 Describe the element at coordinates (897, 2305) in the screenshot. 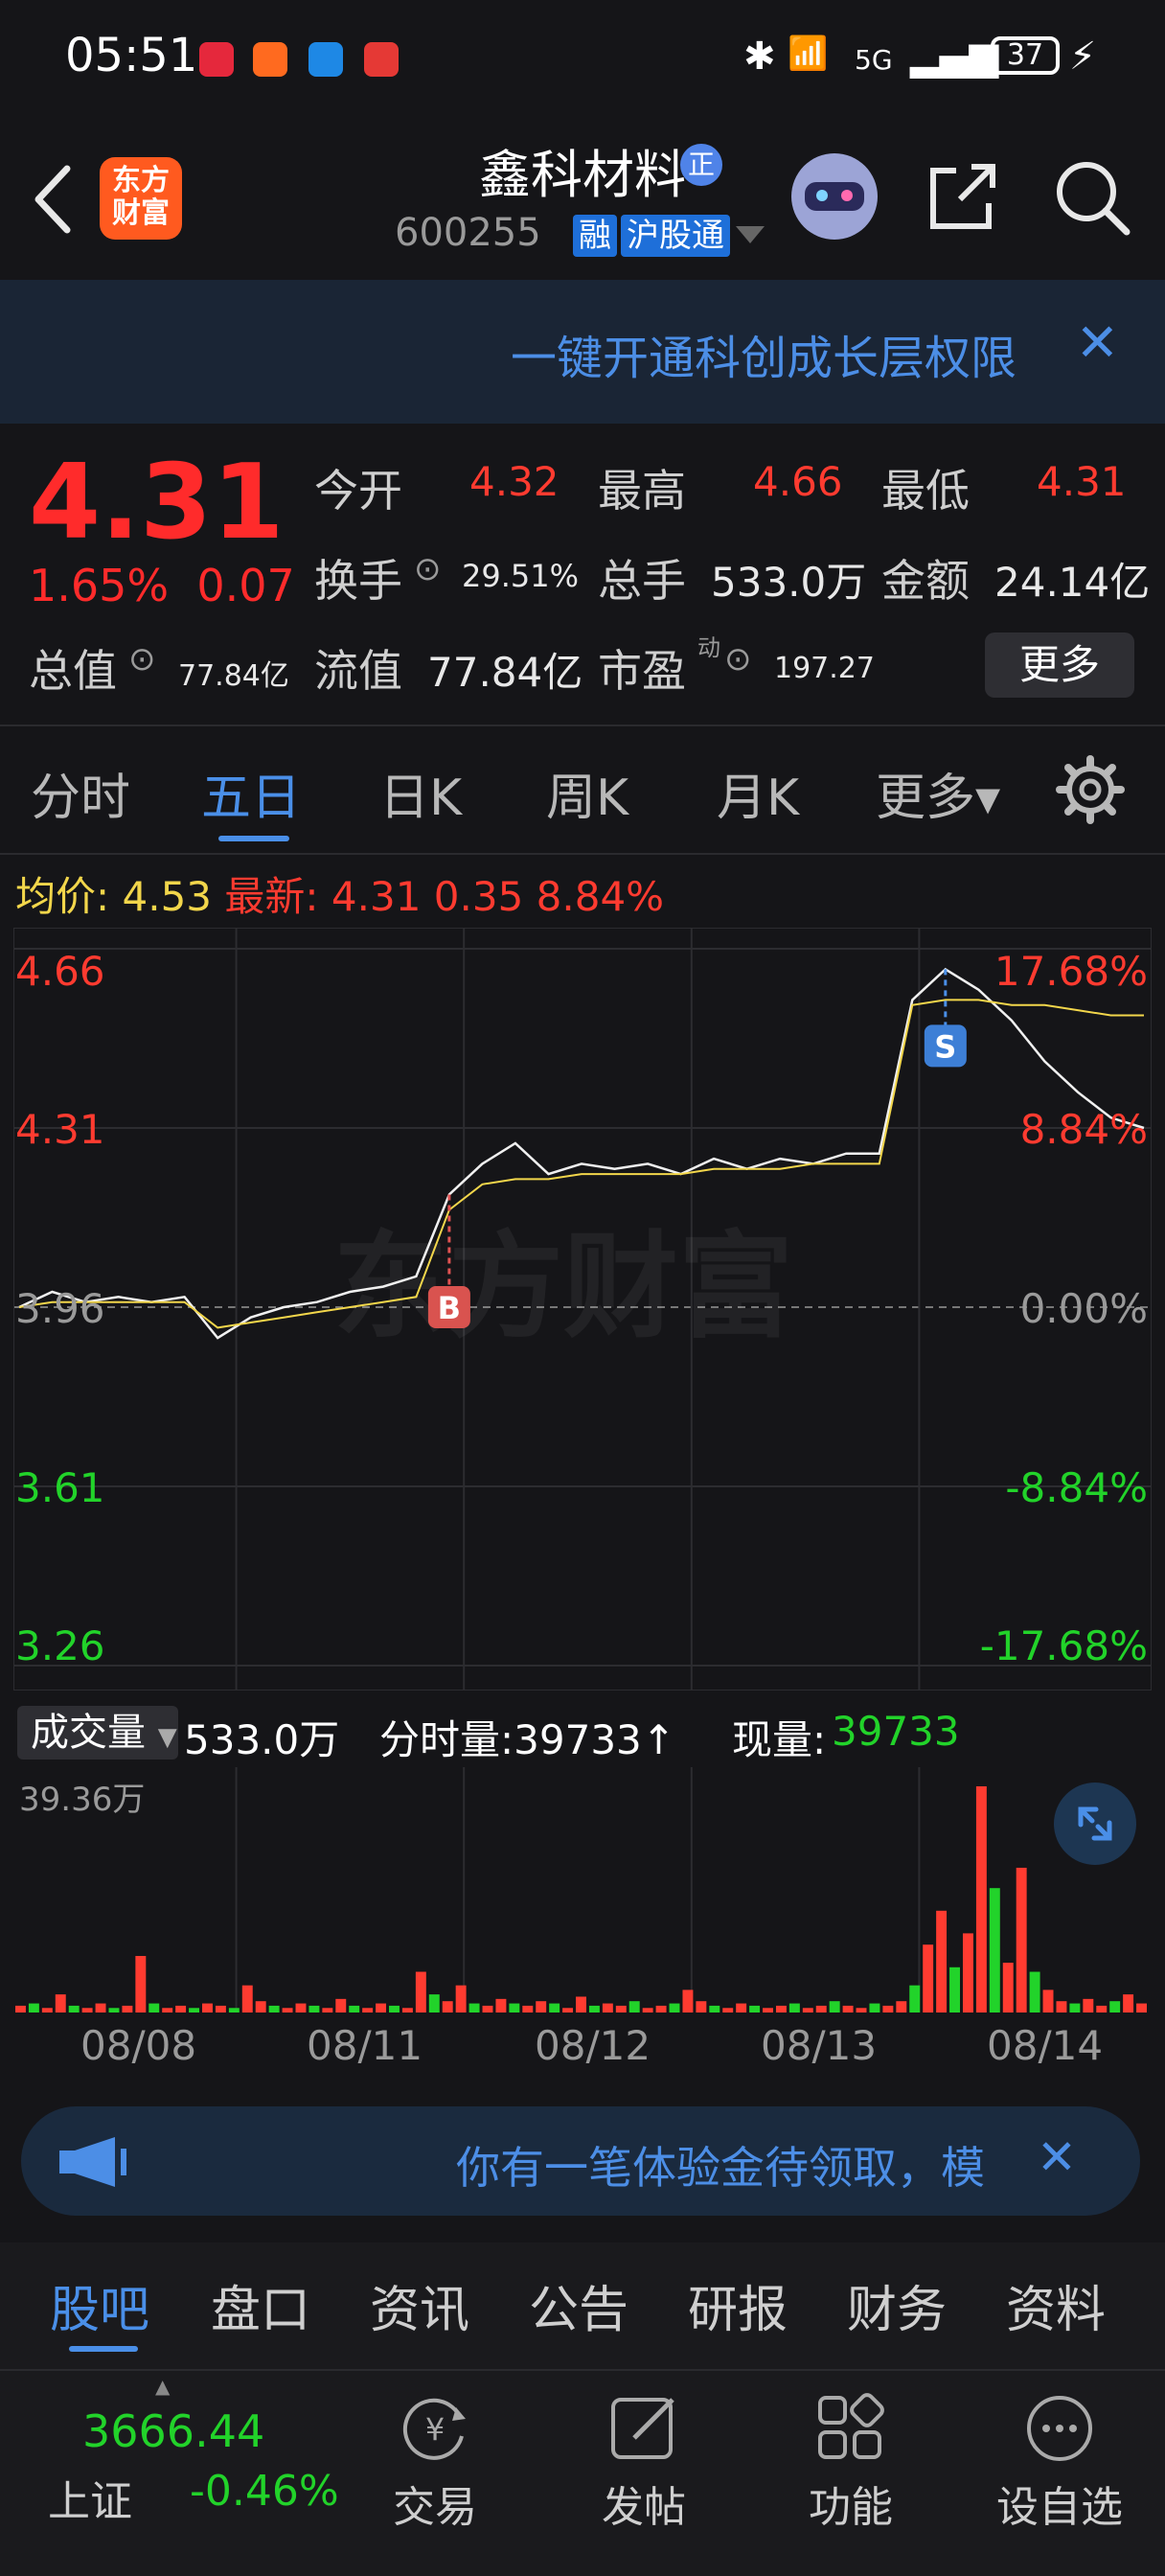

I see `tab-finance: 财务` at that location.